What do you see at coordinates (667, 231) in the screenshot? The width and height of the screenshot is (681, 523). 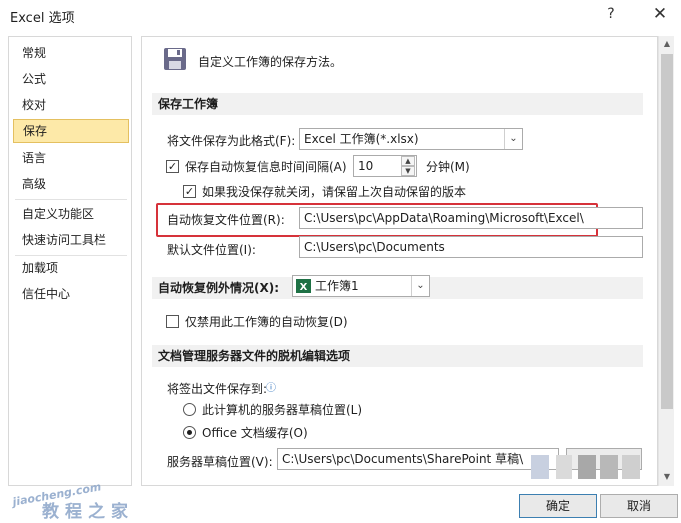 I see `scroll-thumb` at bounding box center [667, 231].